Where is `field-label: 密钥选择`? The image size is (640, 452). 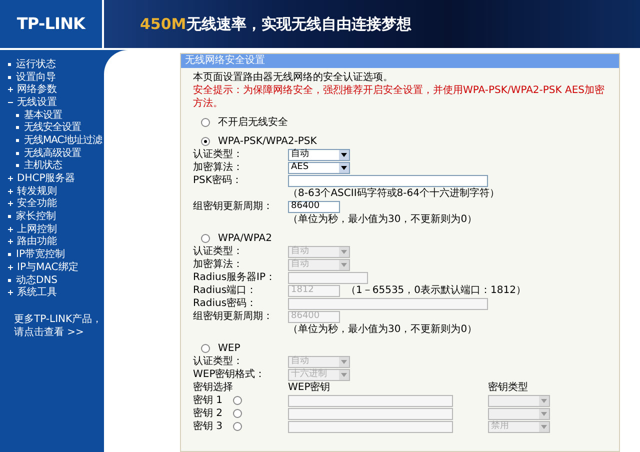 field-label: 密钥选择 is located at coordinates (213, 387).